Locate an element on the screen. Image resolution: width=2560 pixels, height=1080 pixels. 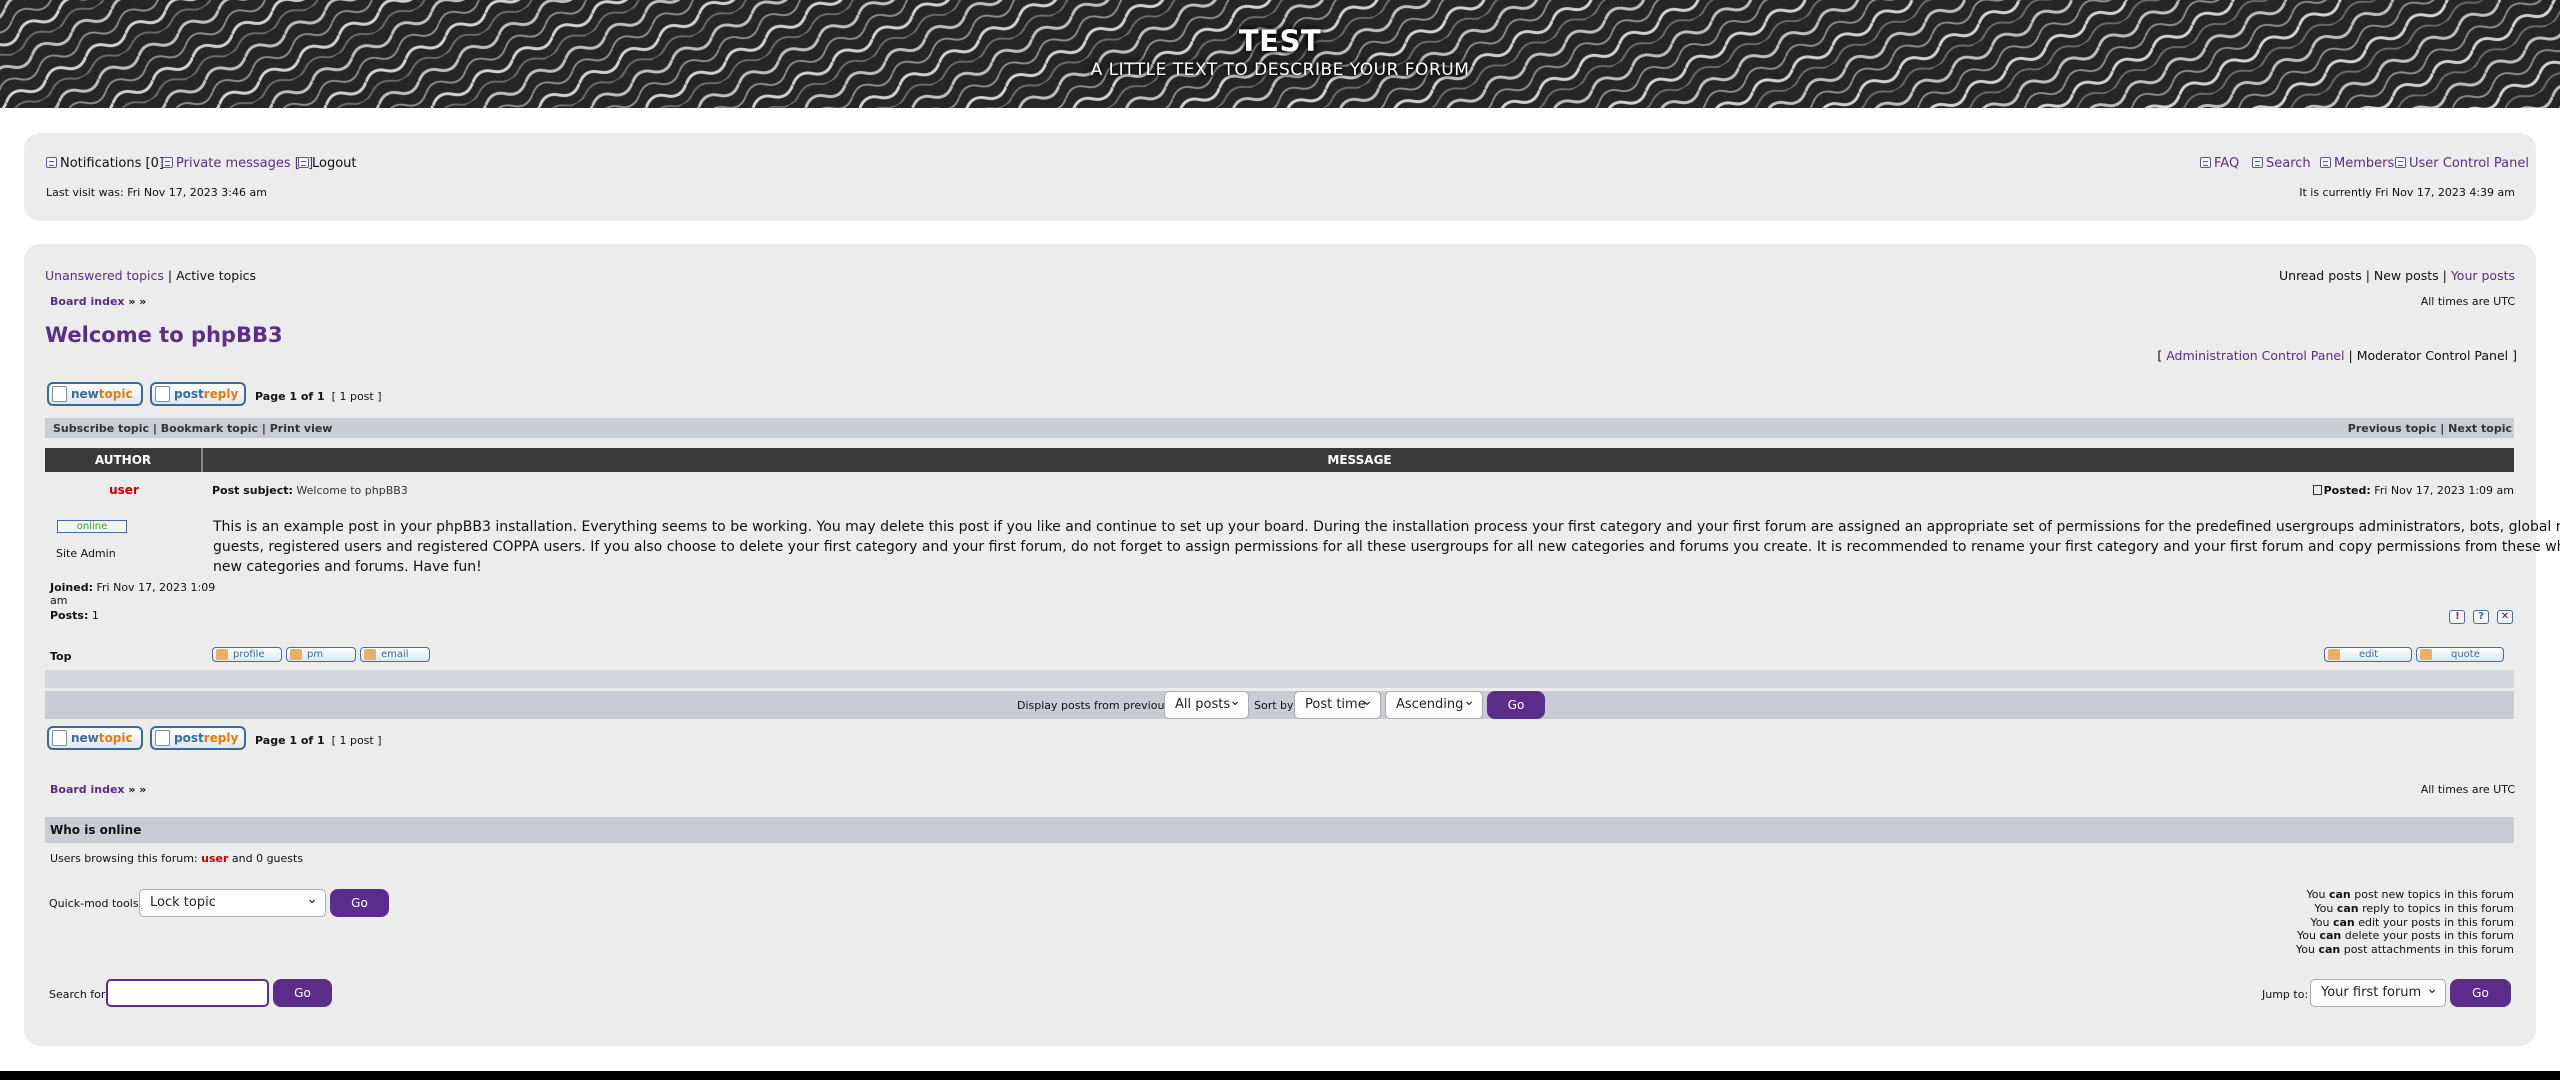
acp-link: Administration Control Panel is located at coordinates (2255, 355).